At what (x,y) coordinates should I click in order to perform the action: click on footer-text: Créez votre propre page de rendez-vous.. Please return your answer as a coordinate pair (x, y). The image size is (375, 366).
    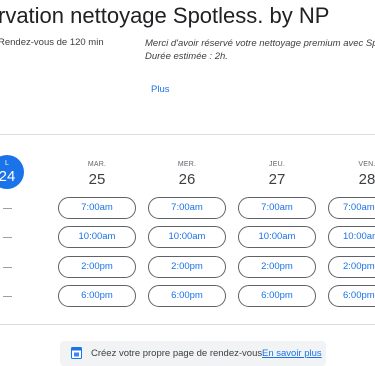
    Looking at the image, I should click on (178, 353).